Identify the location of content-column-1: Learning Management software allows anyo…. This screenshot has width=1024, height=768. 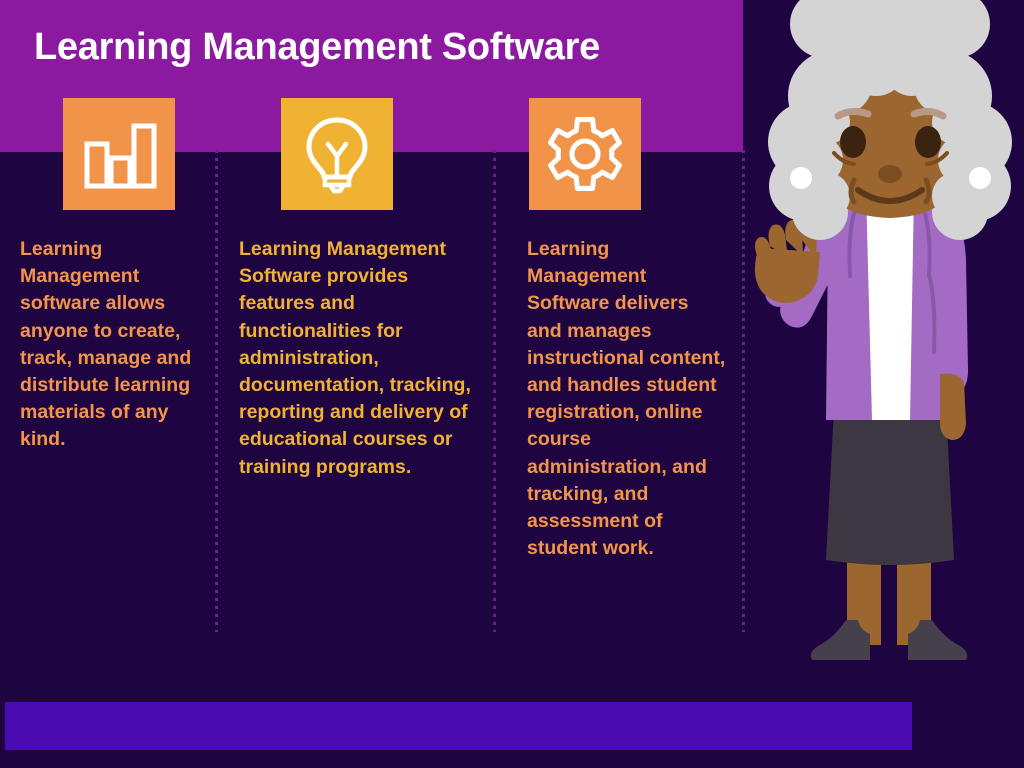
(115, 276).